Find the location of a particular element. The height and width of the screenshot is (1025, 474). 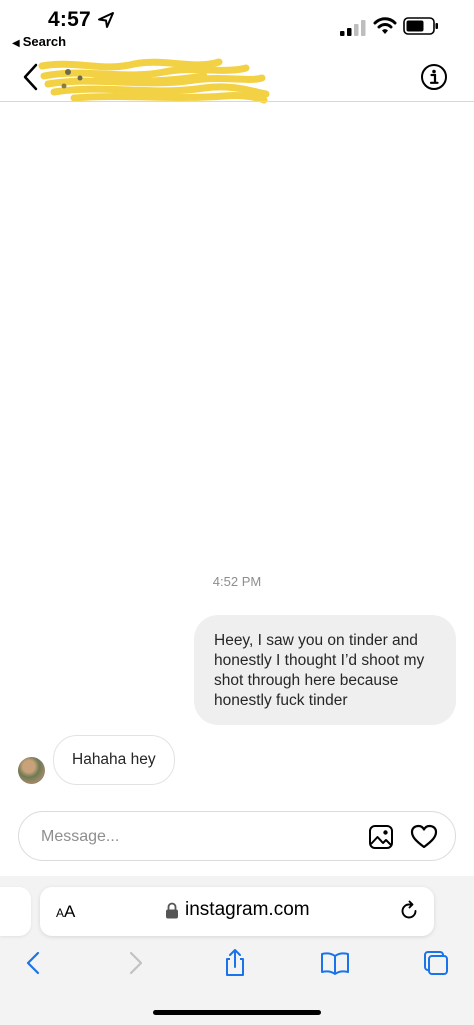

previous-tab-peek is located at coordinates (15, 911).